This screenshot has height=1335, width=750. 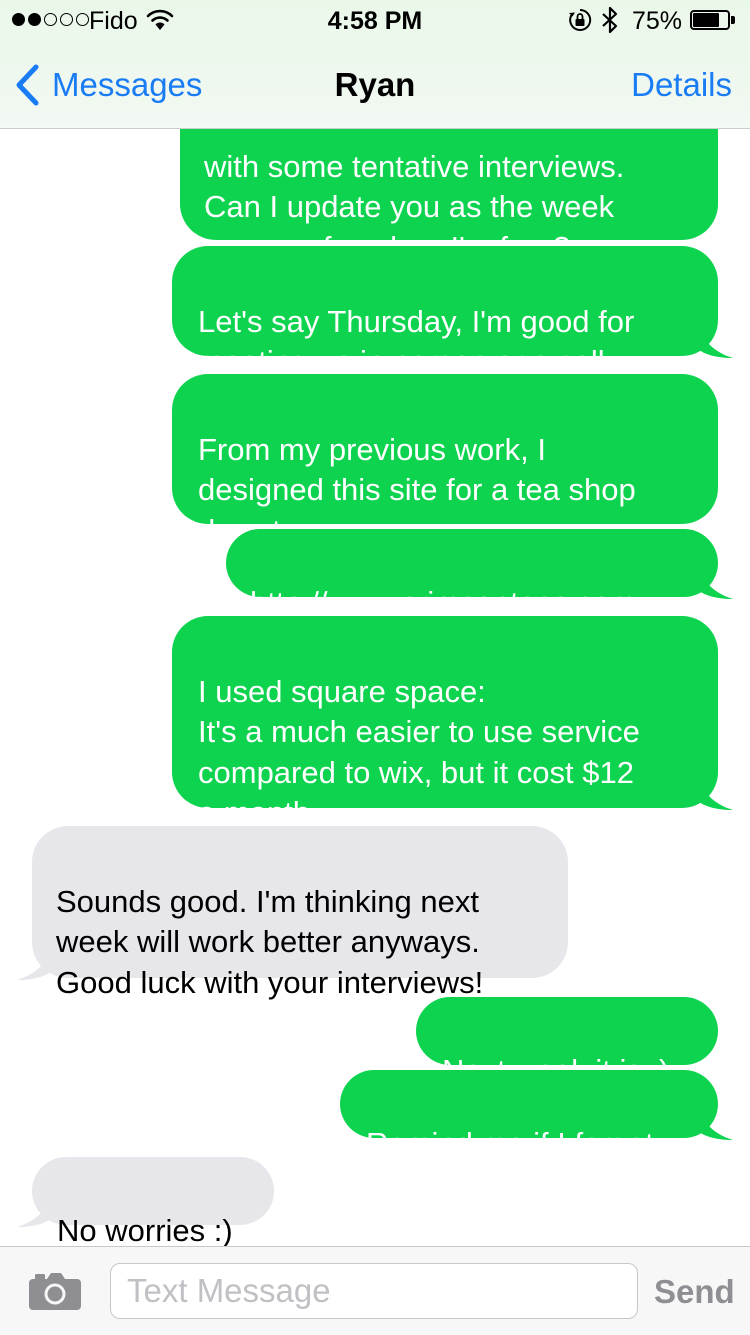 I want to click on send-button: Send, so click(x=694, y=1292).